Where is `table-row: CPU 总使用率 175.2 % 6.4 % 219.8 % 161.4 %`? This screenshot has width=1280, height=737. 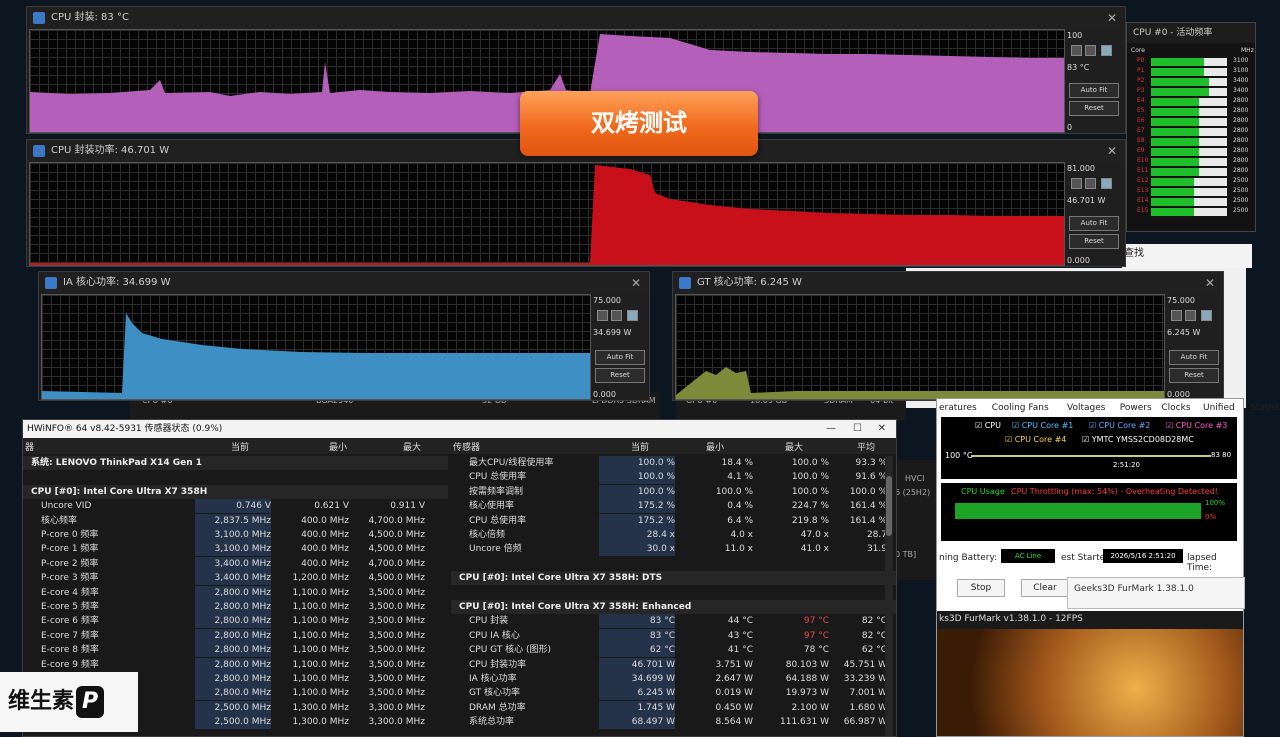 table-row: CPU 总使用率 175.2 % 6.4 % 219.8 % 161.4 % is located at coordinates (673, 520).